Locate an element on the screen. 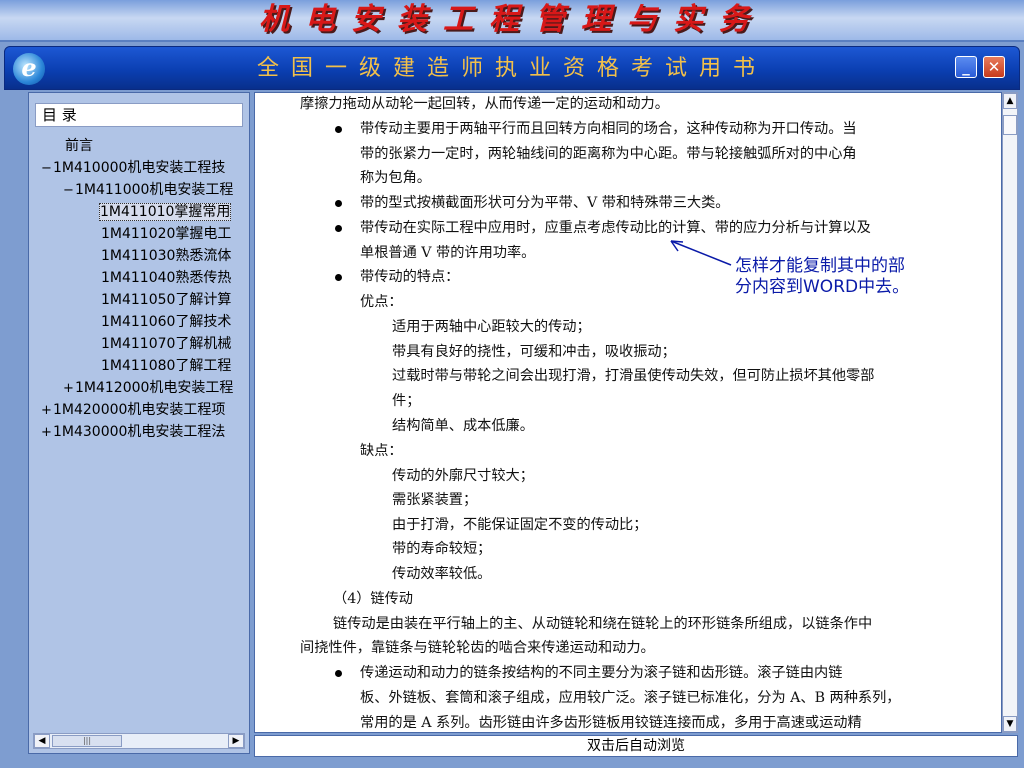 The width and height of the screenshot is (1024, 768). banner: 机电安装工程管理与实务 is located at coordinates (512, 21).